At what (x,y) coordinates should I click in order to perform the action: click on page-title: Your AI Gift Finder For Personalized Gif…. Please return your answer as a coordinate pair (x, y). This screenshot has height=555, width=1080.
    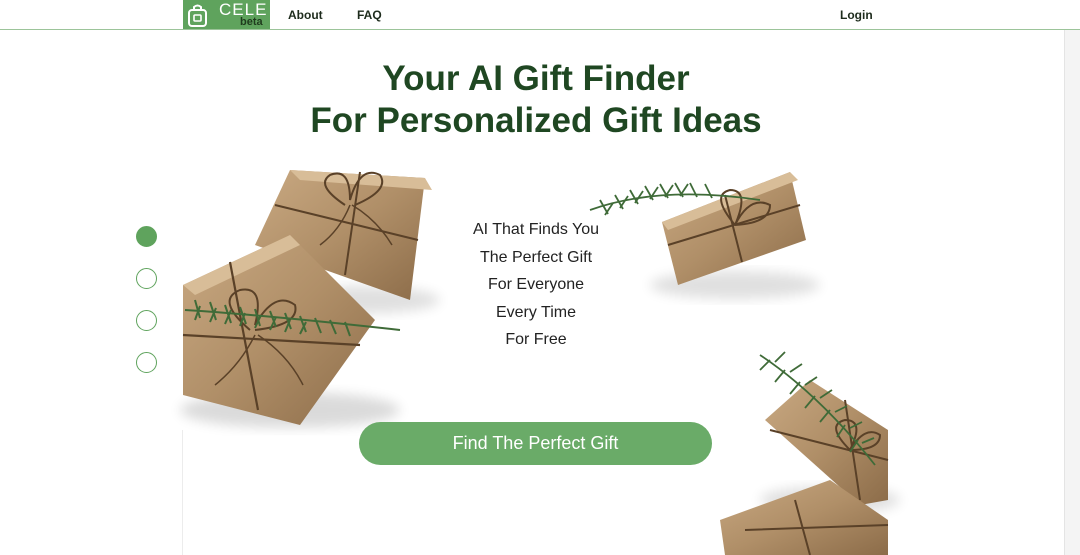
    Looking at the image, I should click on (536, 100).